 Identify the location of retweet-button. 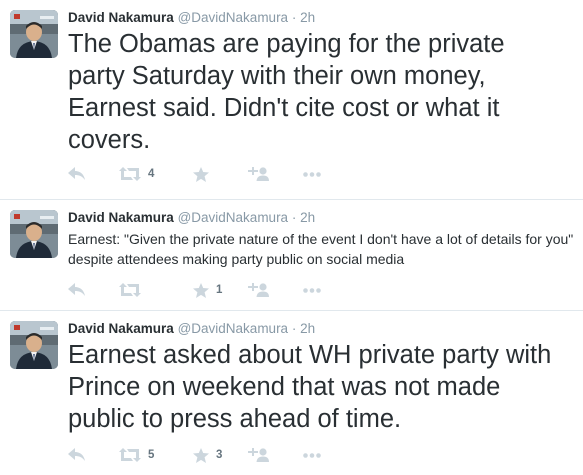
(133, 290).